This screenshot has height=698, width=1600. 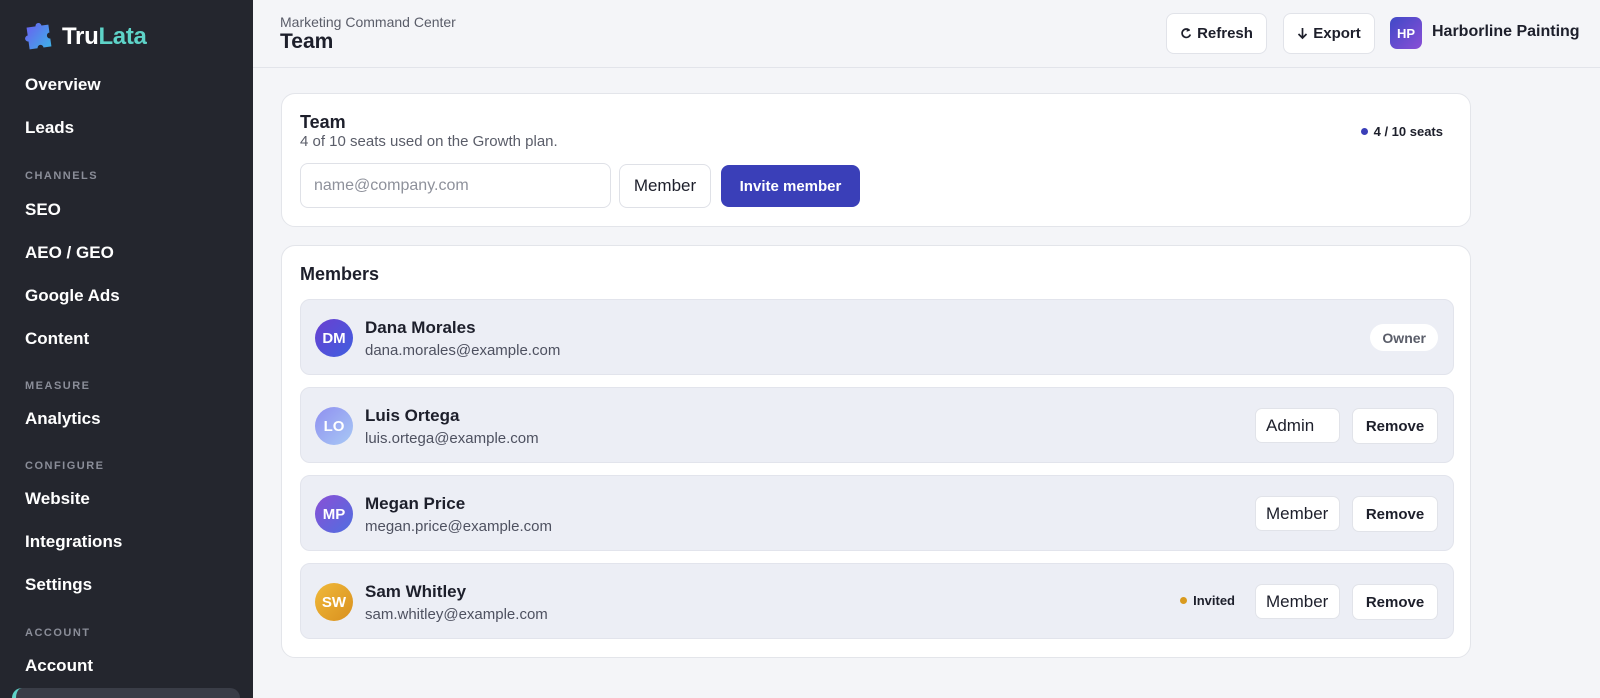 I want to click on avatar: MP, so click(x=334, y=514).